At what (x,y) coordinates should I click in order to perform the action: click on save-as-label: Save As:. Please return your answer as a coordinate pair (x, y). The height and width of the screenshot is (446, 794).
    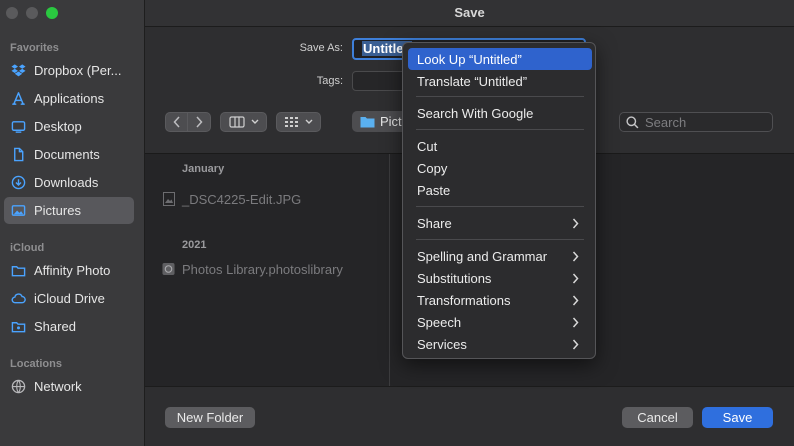
    Looking at the image, I should click on (321, 48).